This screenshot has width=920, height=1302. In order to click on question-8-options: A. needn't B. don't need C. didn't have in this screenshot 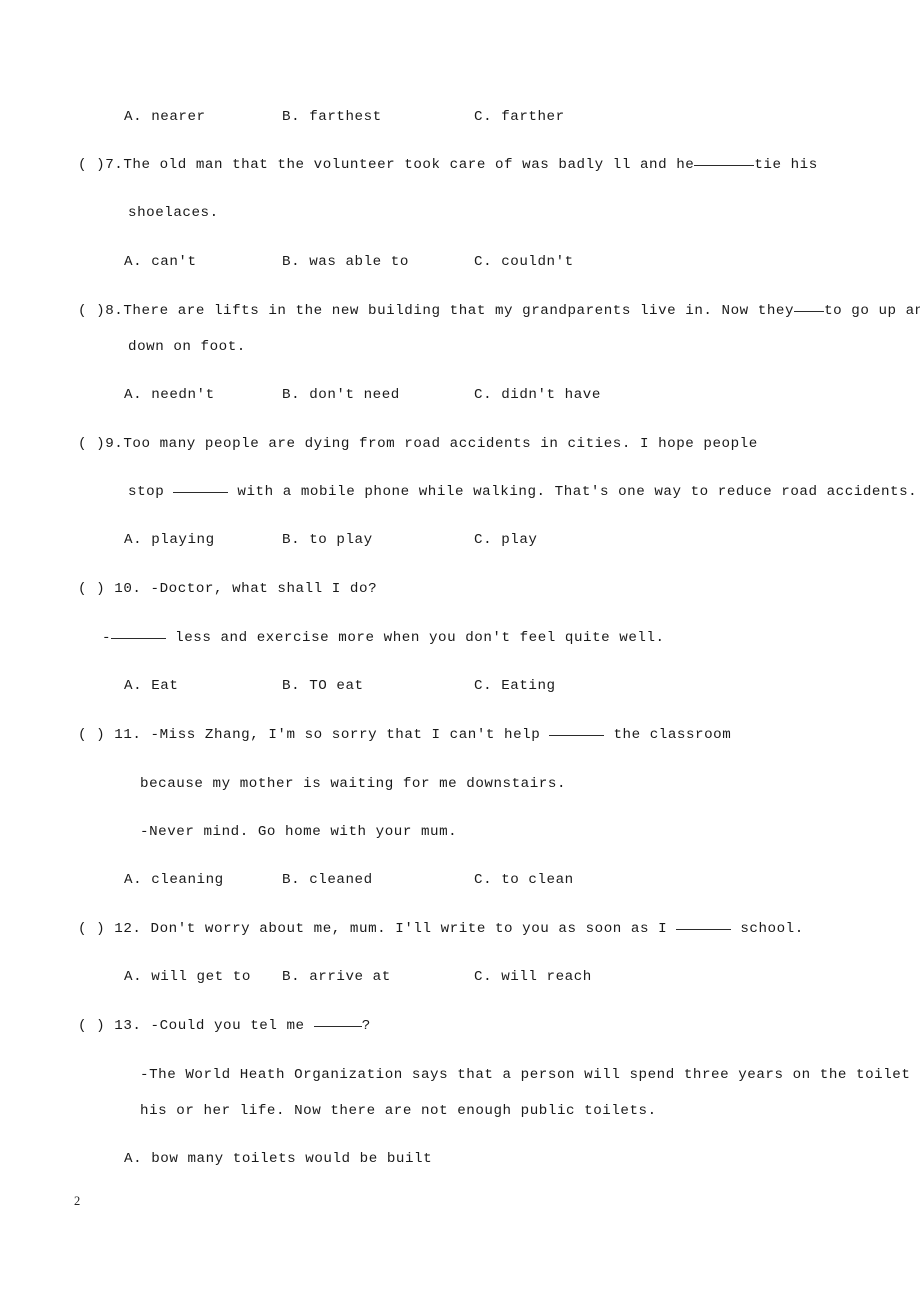, I will do `click(362, 395)`.